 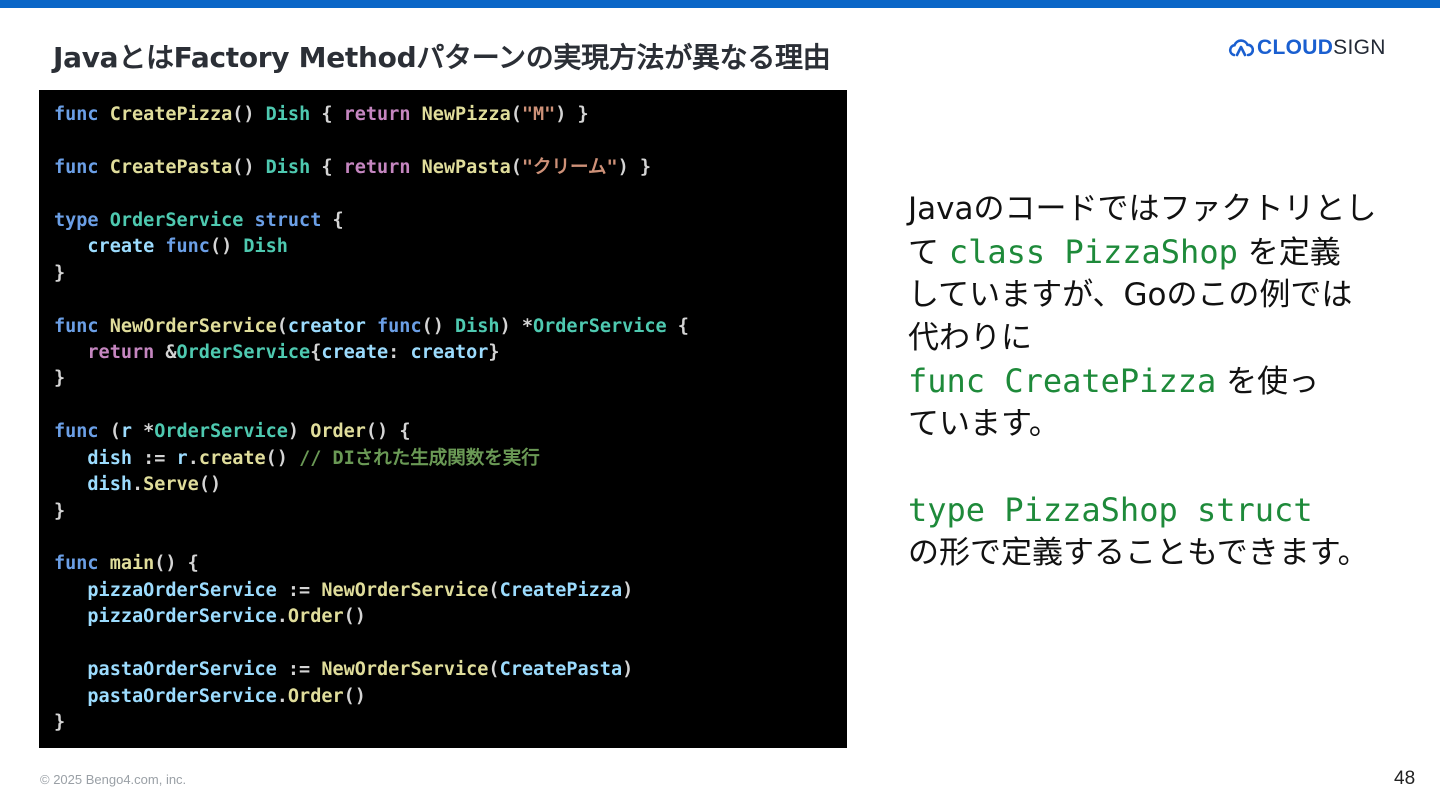 I want to click on code-line: func main() {, so click(x=450, y=564).